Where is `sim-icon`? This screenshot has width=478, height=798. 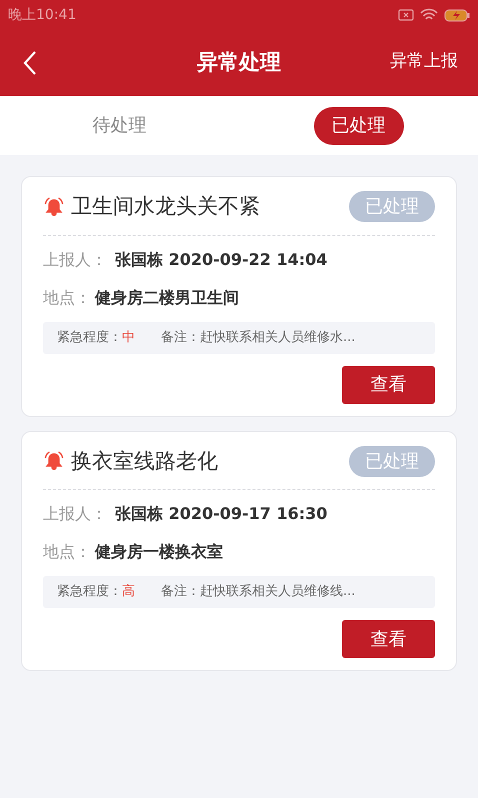
sim-icon is located at coordinates (406, 15).